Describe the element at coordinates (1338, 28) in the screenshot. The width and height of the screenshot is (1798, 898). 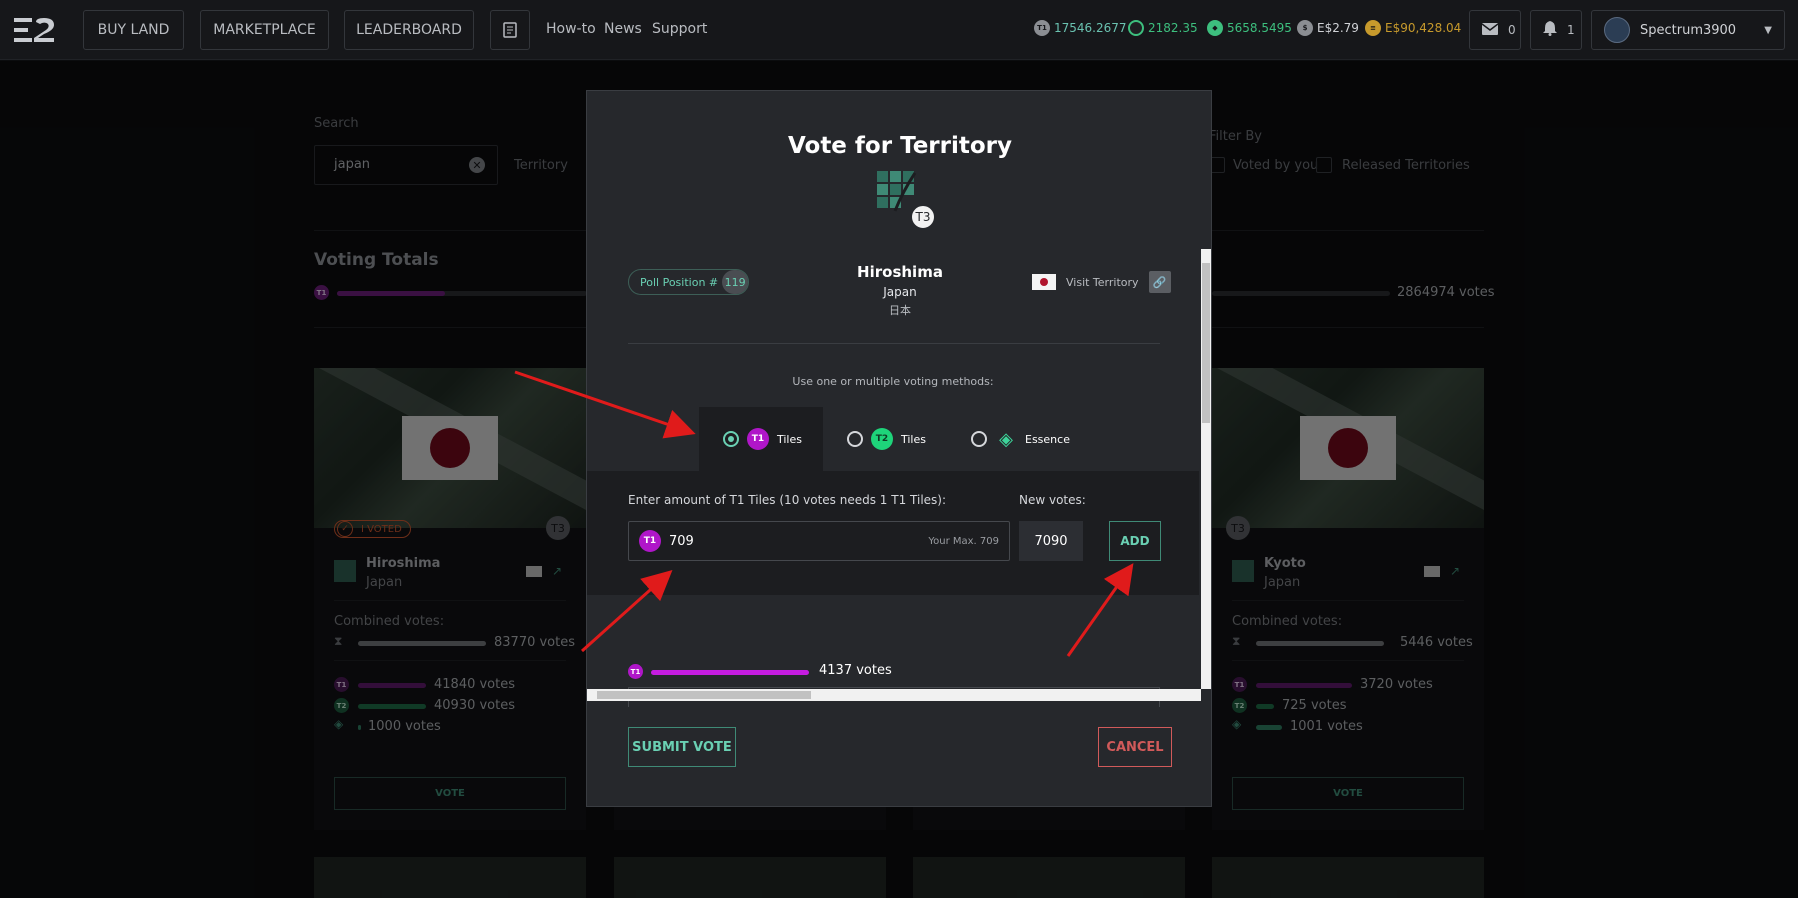
I see `cash-balance-value: E$2.79` at that location.